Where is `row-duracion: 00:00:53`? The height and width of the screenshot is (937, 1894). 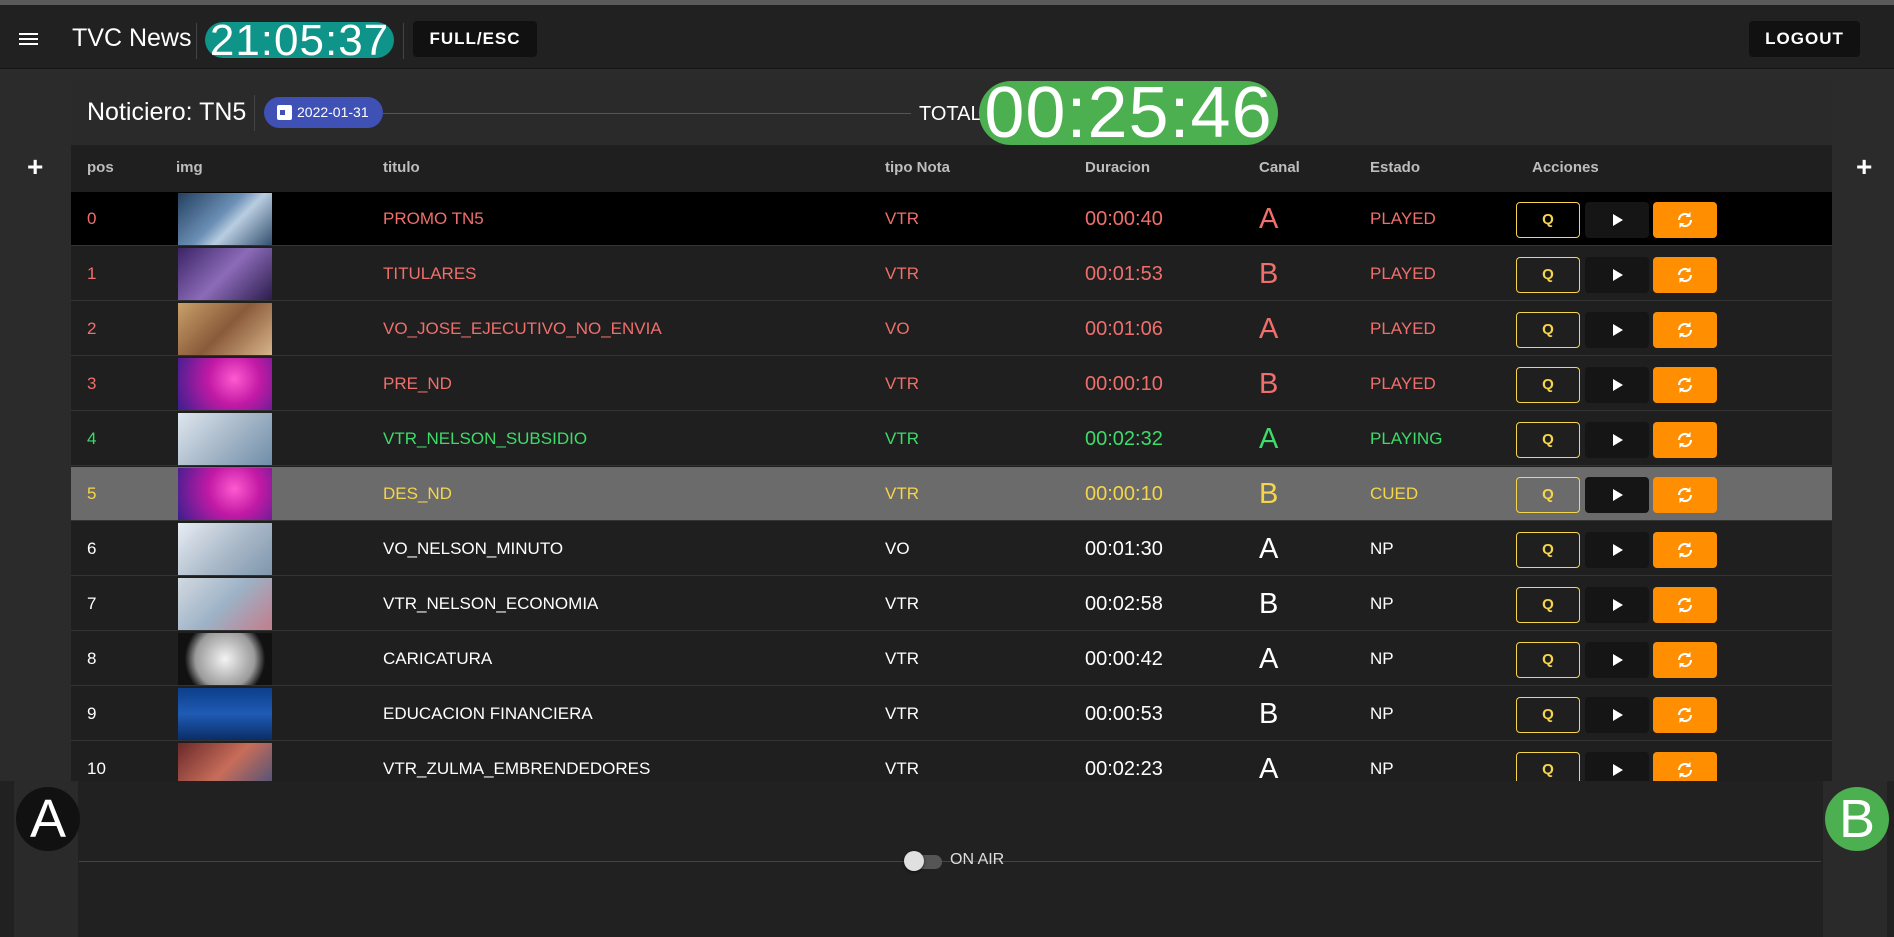 row-duracion: 00:00:53 is located at coordinates (1124, 714).